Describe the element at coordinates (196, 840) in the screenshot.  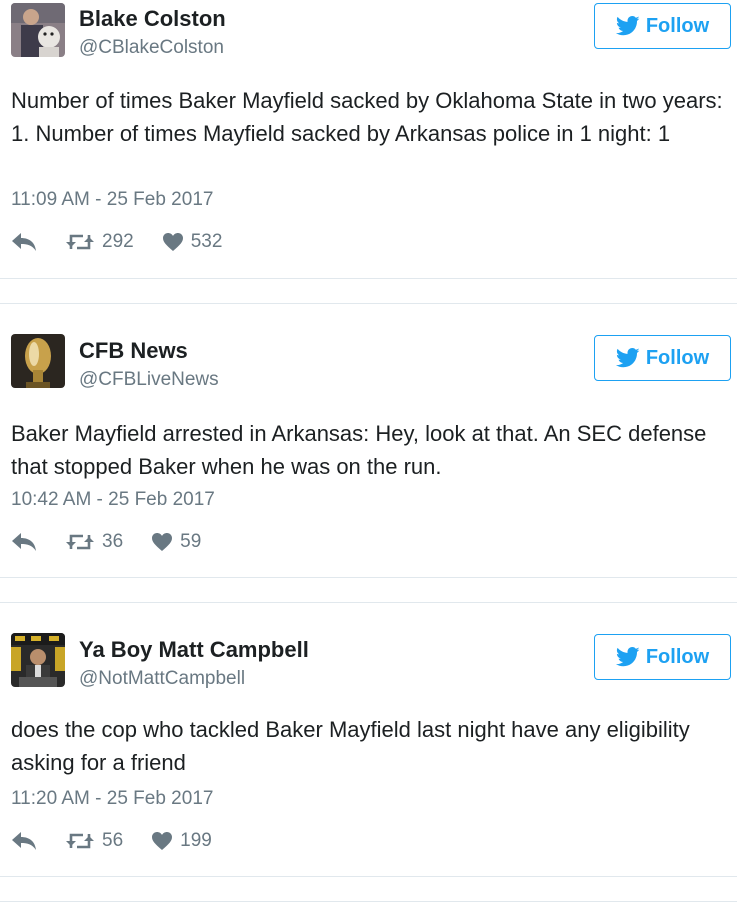
I see `like-count: 199` at that location.